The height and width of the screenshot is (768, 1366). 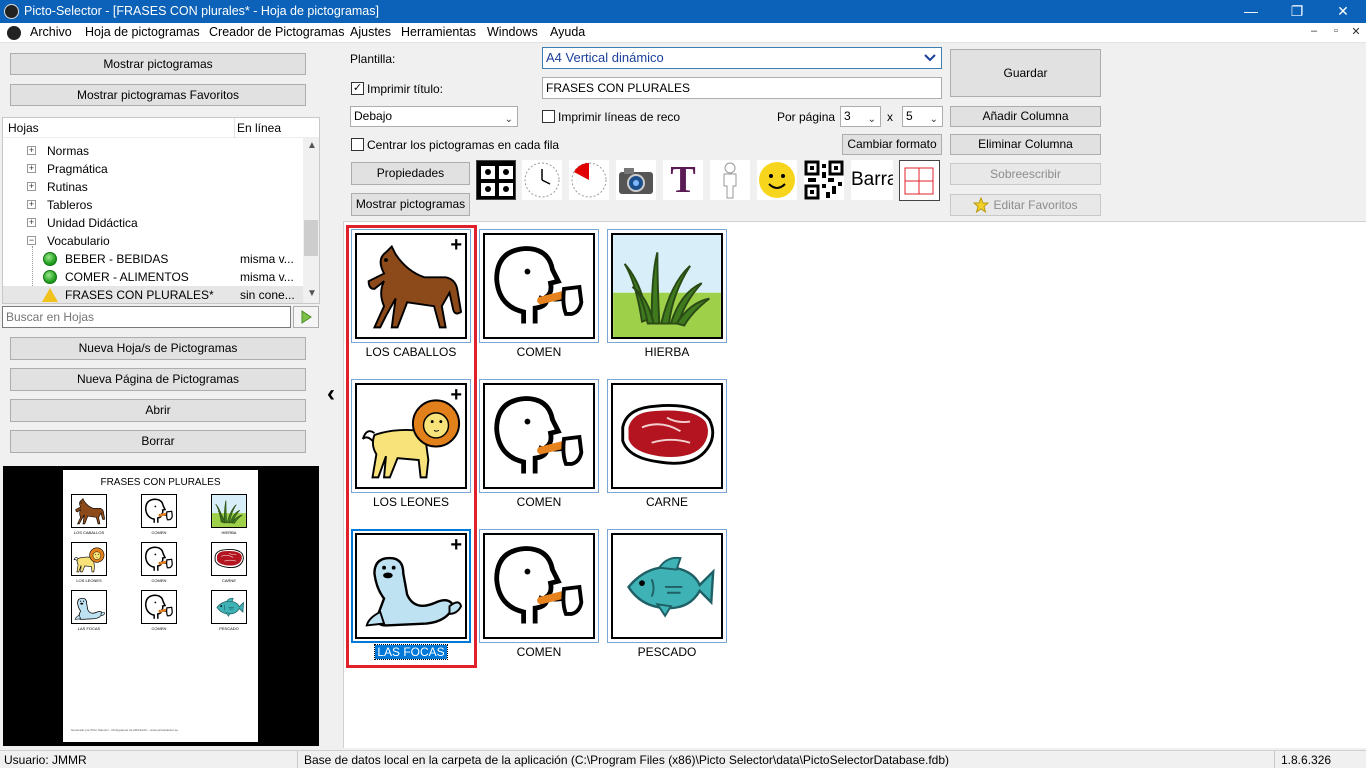 What do you see at coordinates (434, 116) in the screenshot?
I see `title-position-select: Debajo ⌄` at bounding box center [434, 116].